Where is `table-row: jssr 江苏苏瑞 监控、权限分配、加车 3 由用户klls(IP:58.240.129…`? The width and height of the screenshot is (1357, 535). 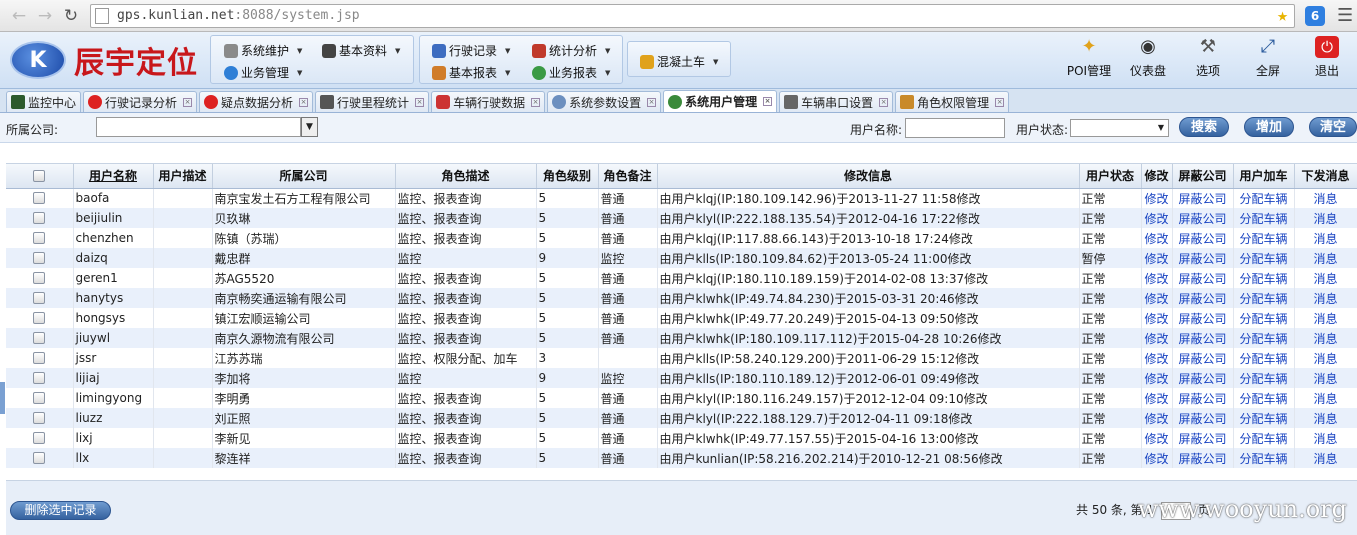 table-row: jssr 江苏苏瑞 监控、权限分配、加车 3 由用户klls(IP:58.240.129… is located at coordinates (681, 358).